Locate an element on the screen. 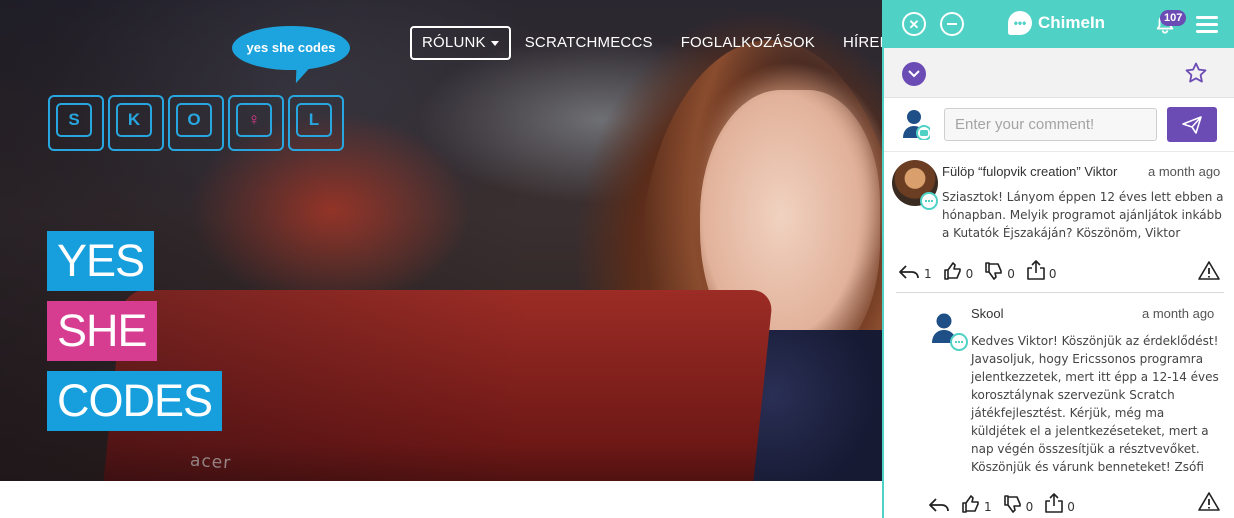  star-icon is located at coordinates (1196, 73).